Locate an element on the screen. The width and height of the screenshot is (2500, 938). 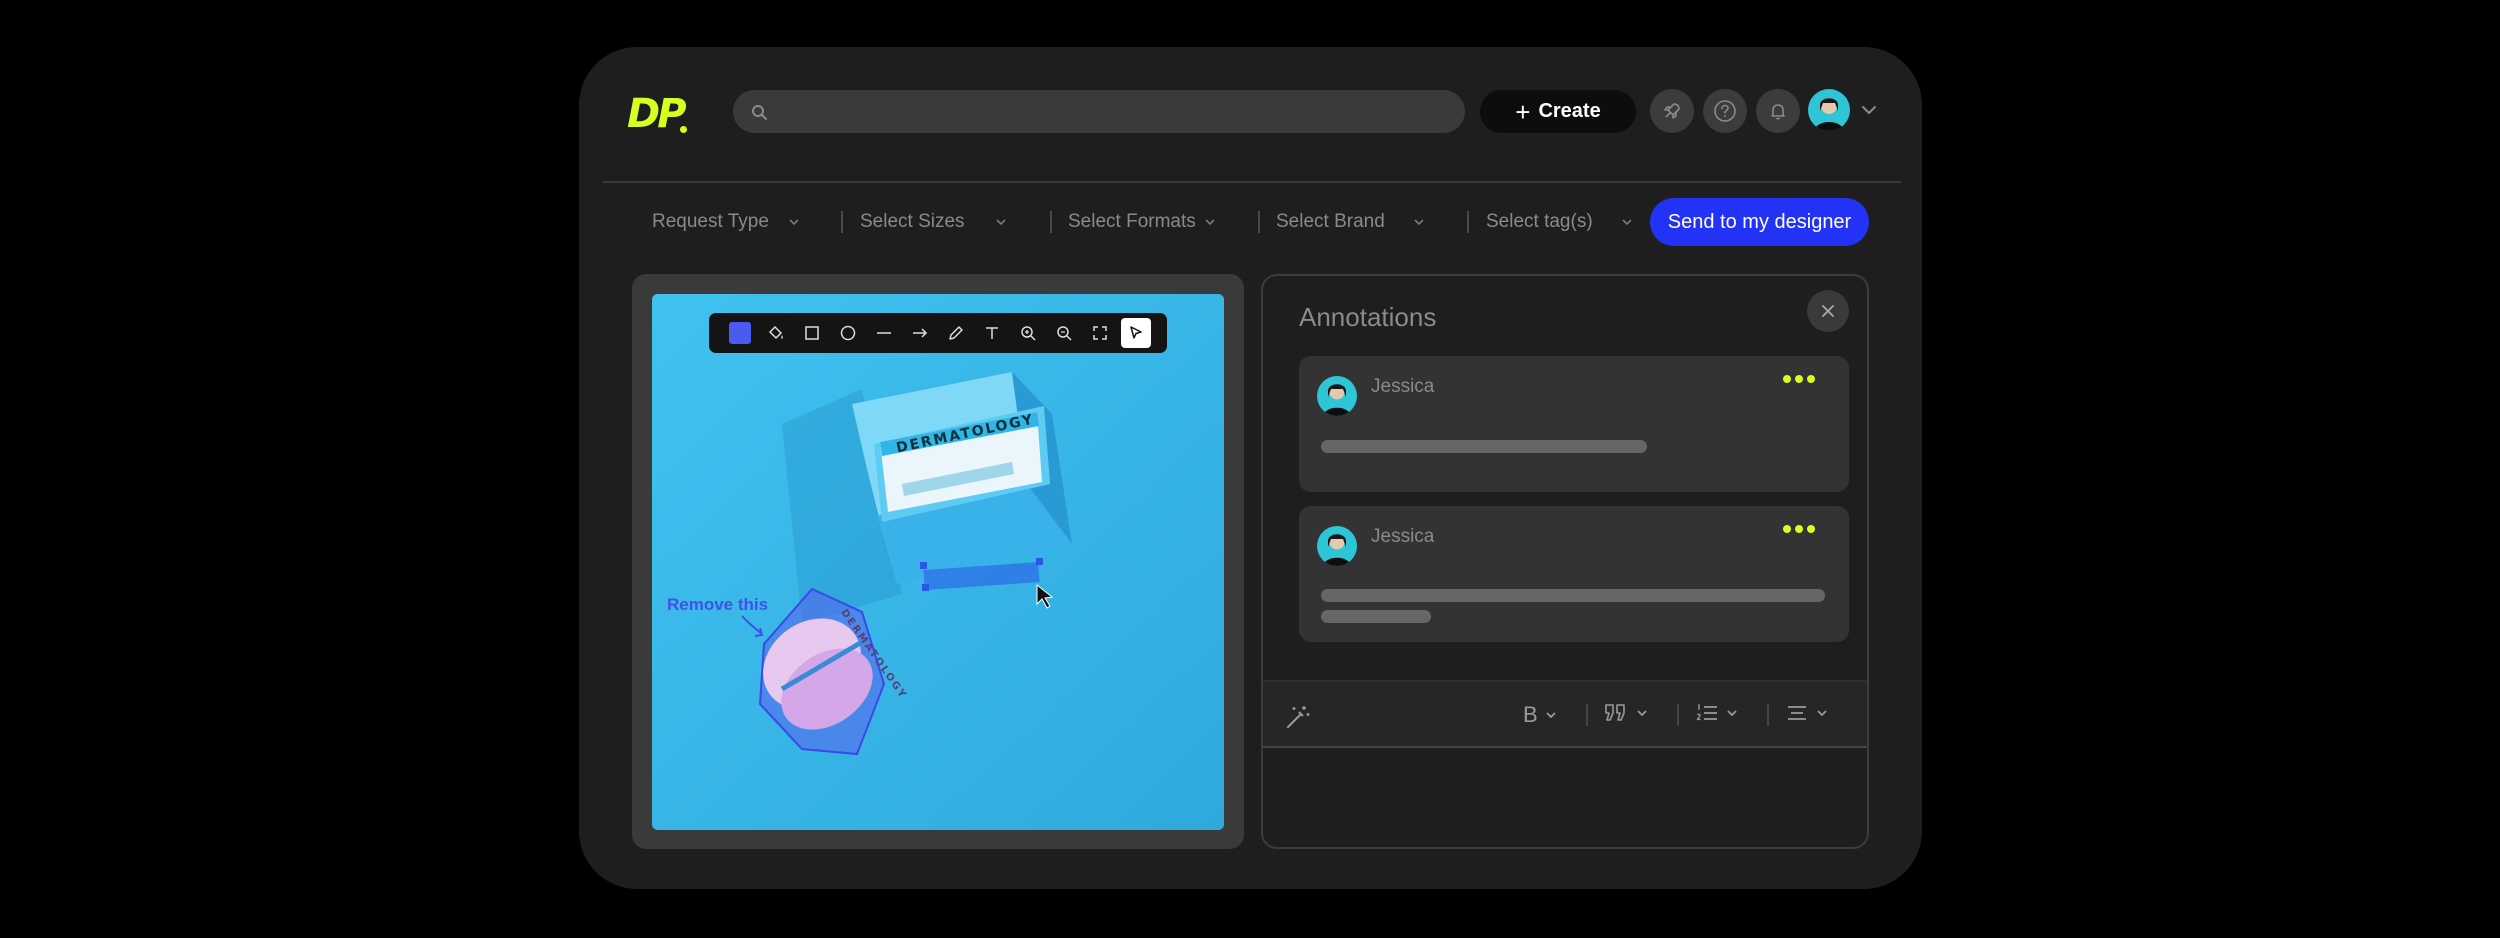
select-tool is located at coordinates (1136, 333).